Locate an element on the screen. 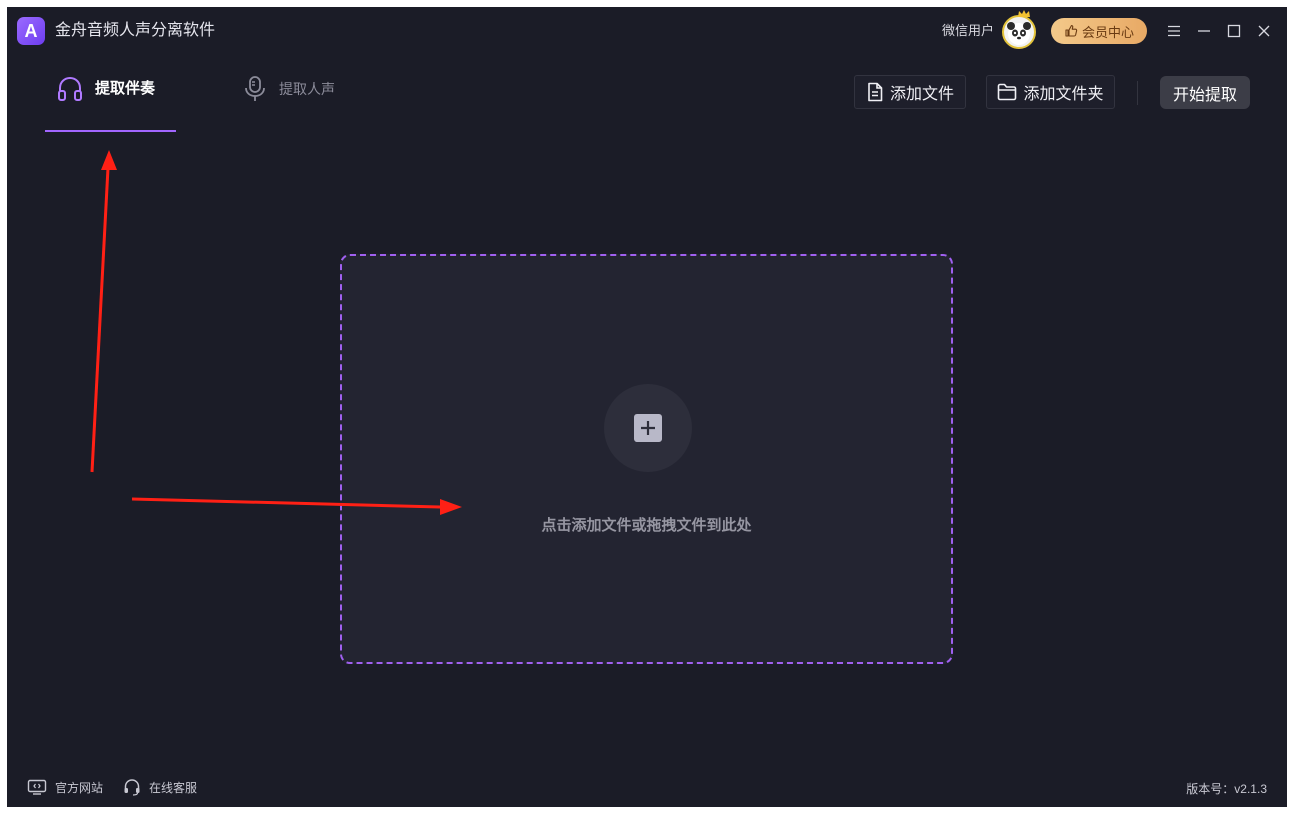  headphones-icon is located at coordinates (70, 88).